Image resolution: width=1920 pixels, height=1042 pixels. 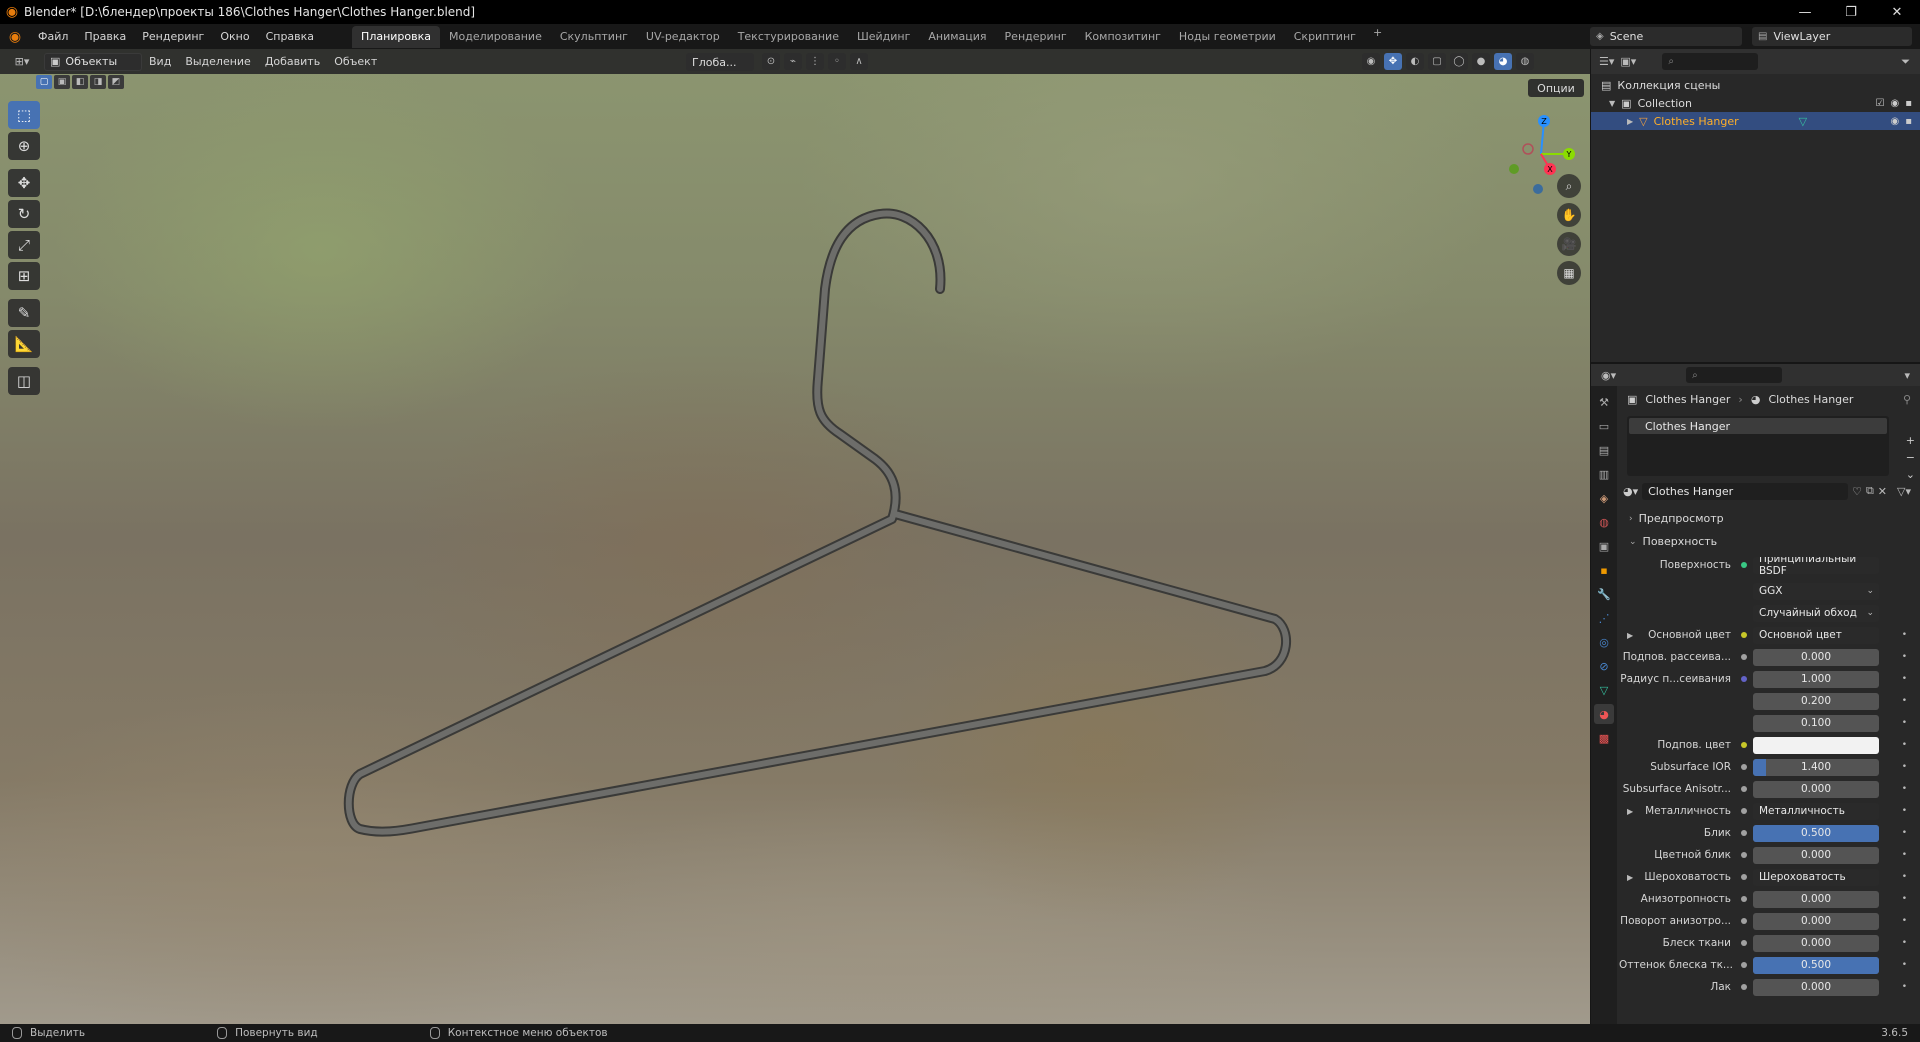 What do you see at coordinates (1604, 618) in the screenshot?
I see `particles-tab-icon: ⋰` at bounding box center [1604, 618].